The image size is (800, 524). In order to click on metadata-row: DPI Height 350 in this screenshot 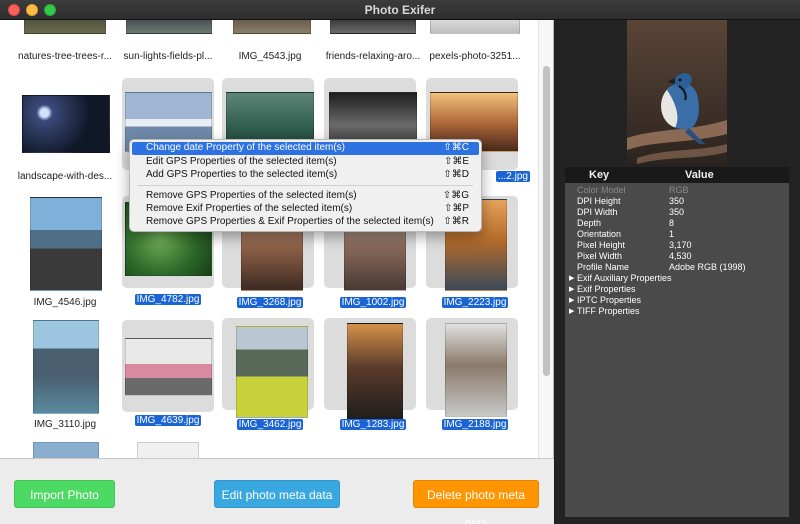, I will do `click(677, 201)`.